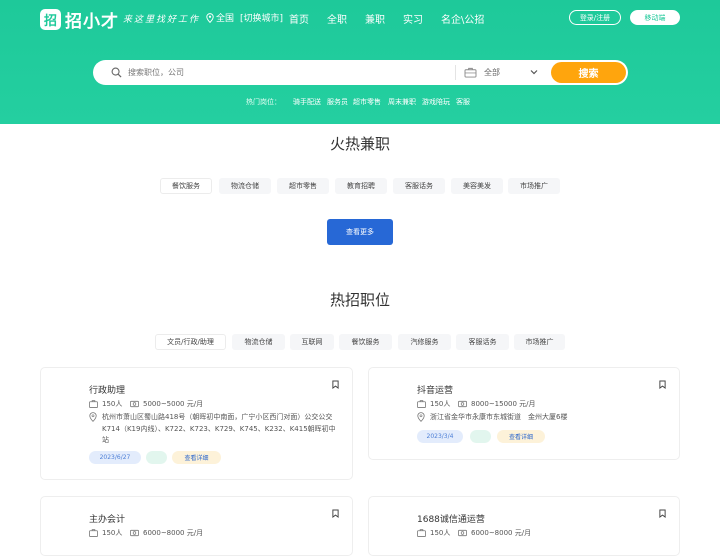 Image resolution: width=720 pixels, height=556 pixels. I want to click on hot-positions-label: 热门岗位：, so click(263, 102).